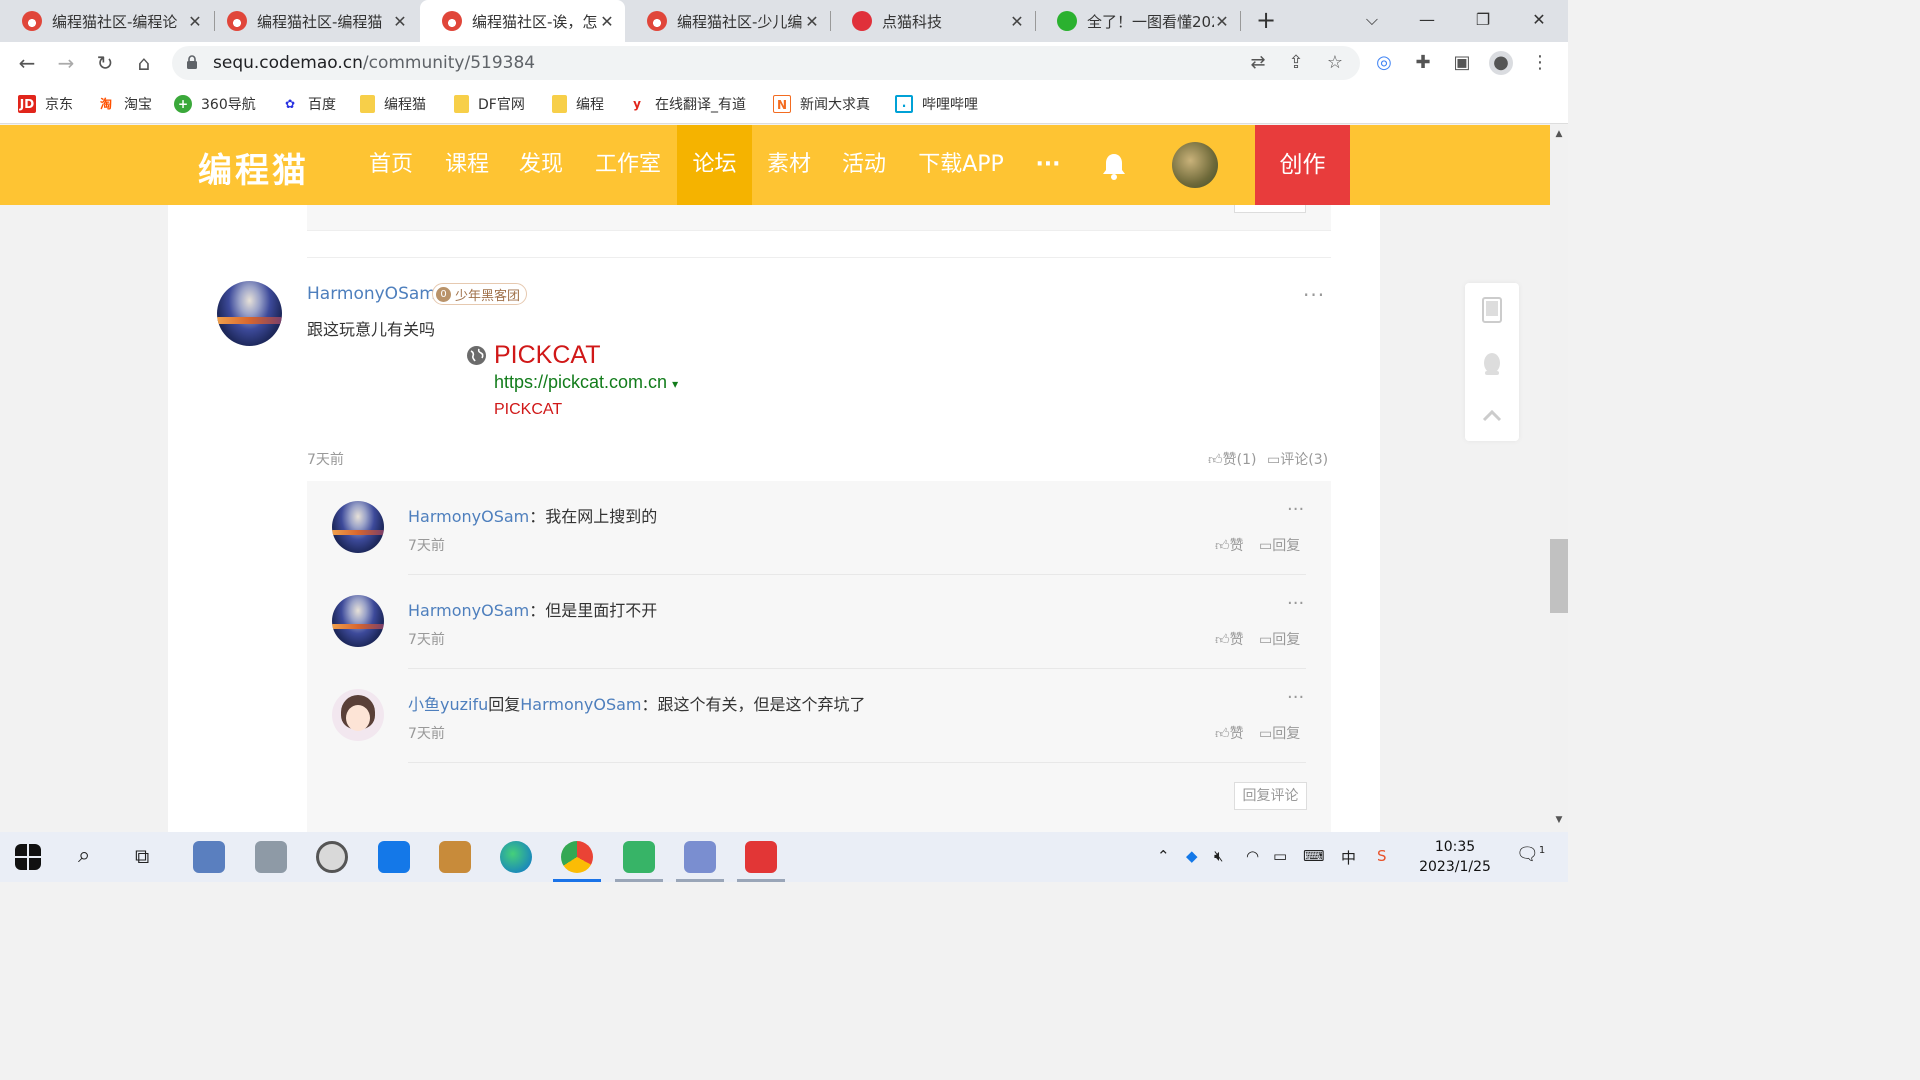 The image size is (1920, 1080). What do you see at coordinates (124, 104) in the screenshot?
I see `bookmark-taobao: 淘淘宝` at bounding box center [124, 104].